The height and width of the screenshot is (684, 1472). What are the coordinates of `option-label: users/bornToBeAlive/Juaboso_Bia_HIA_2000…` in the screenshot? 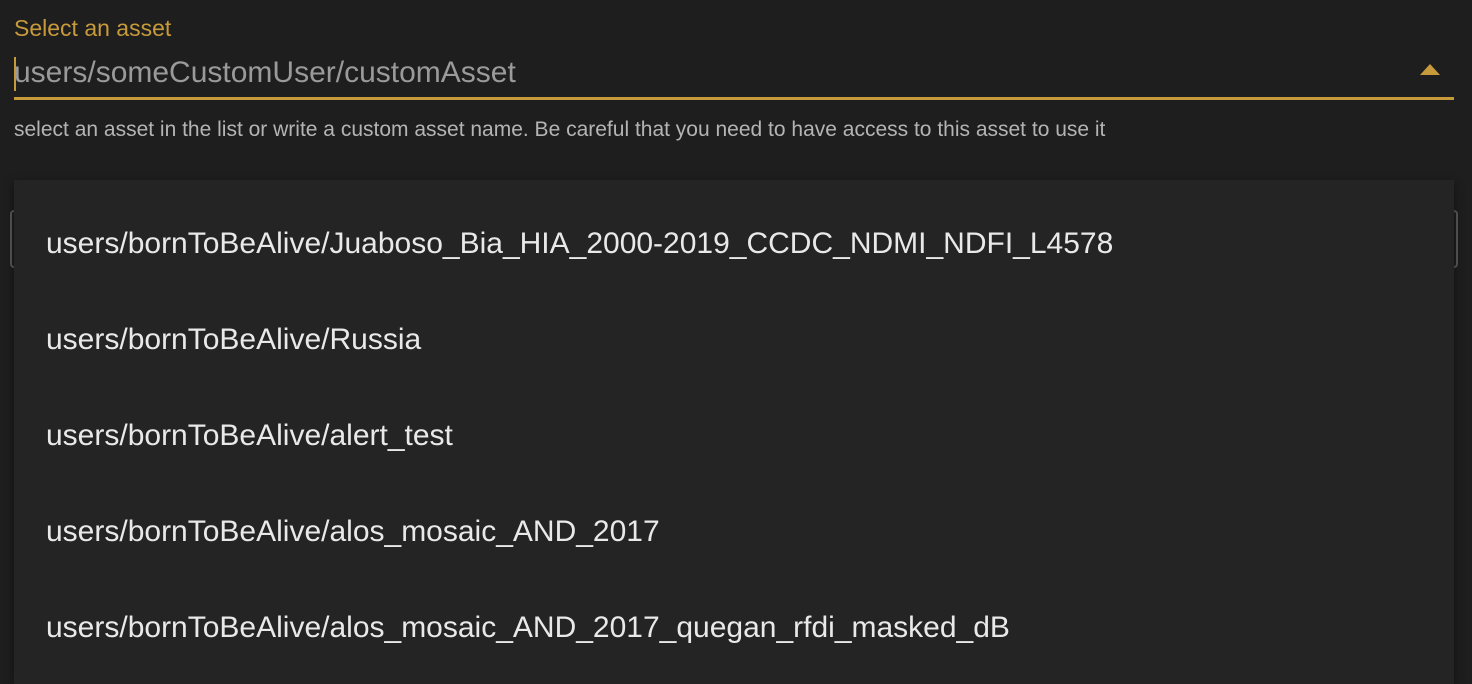 It's located at (580, 243).